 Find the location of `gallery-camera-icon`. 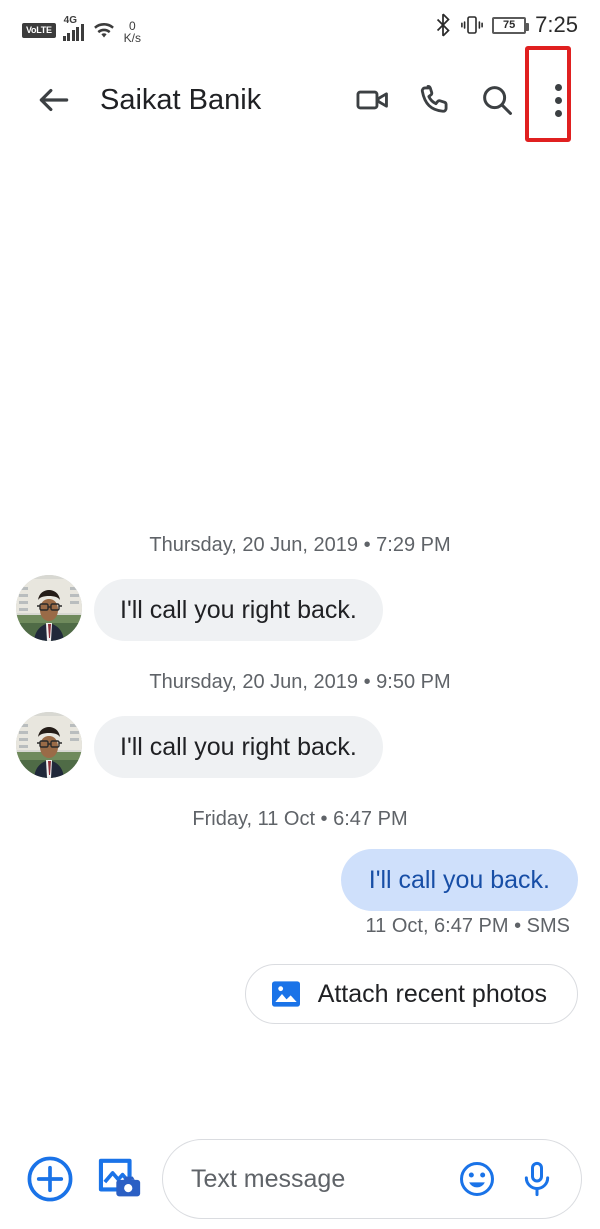

gallery-camera-icon is located at coordinates (119, 1177).